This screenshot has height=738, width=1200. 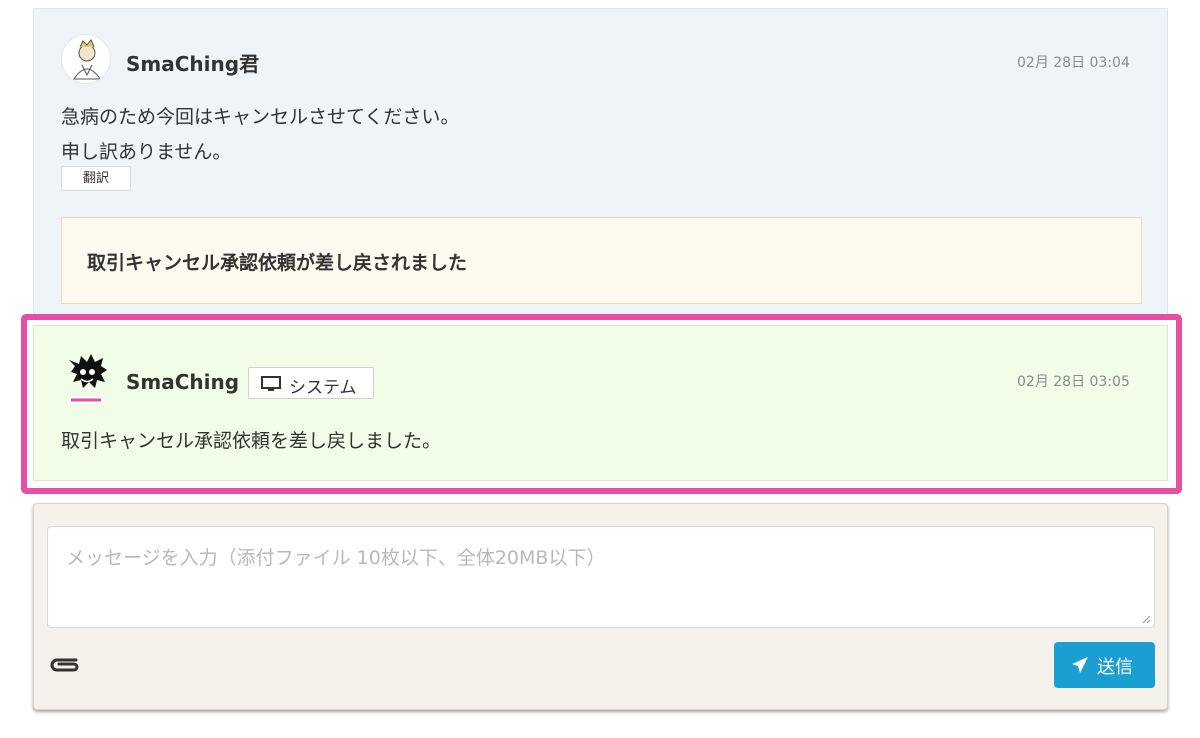 I want to click on paper-plane-icon, so click(x=1080, y=665).